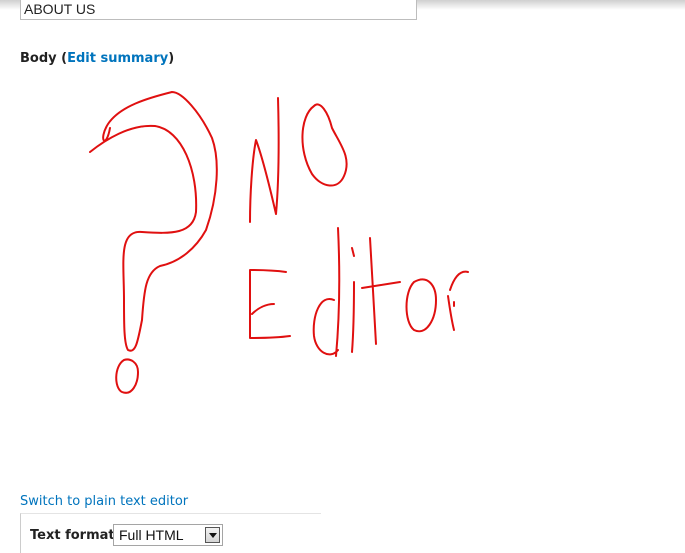  Describe the element at coordinates (353, 300) in the screenshot. I see `letter-i-stroke` at that location.